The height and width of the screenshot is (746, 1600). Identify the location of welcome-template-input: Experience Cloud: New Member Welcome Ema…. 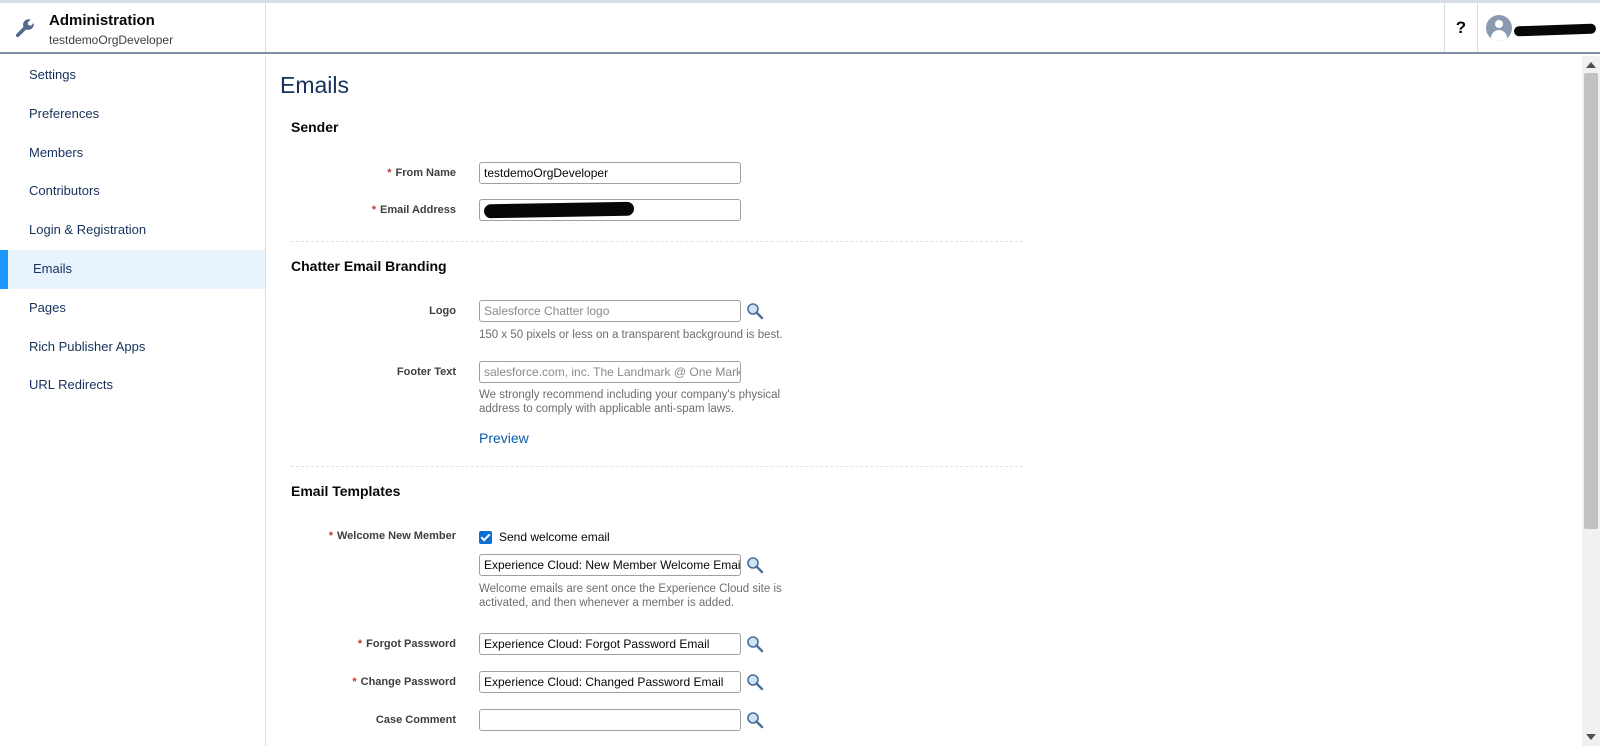
(610, 565).